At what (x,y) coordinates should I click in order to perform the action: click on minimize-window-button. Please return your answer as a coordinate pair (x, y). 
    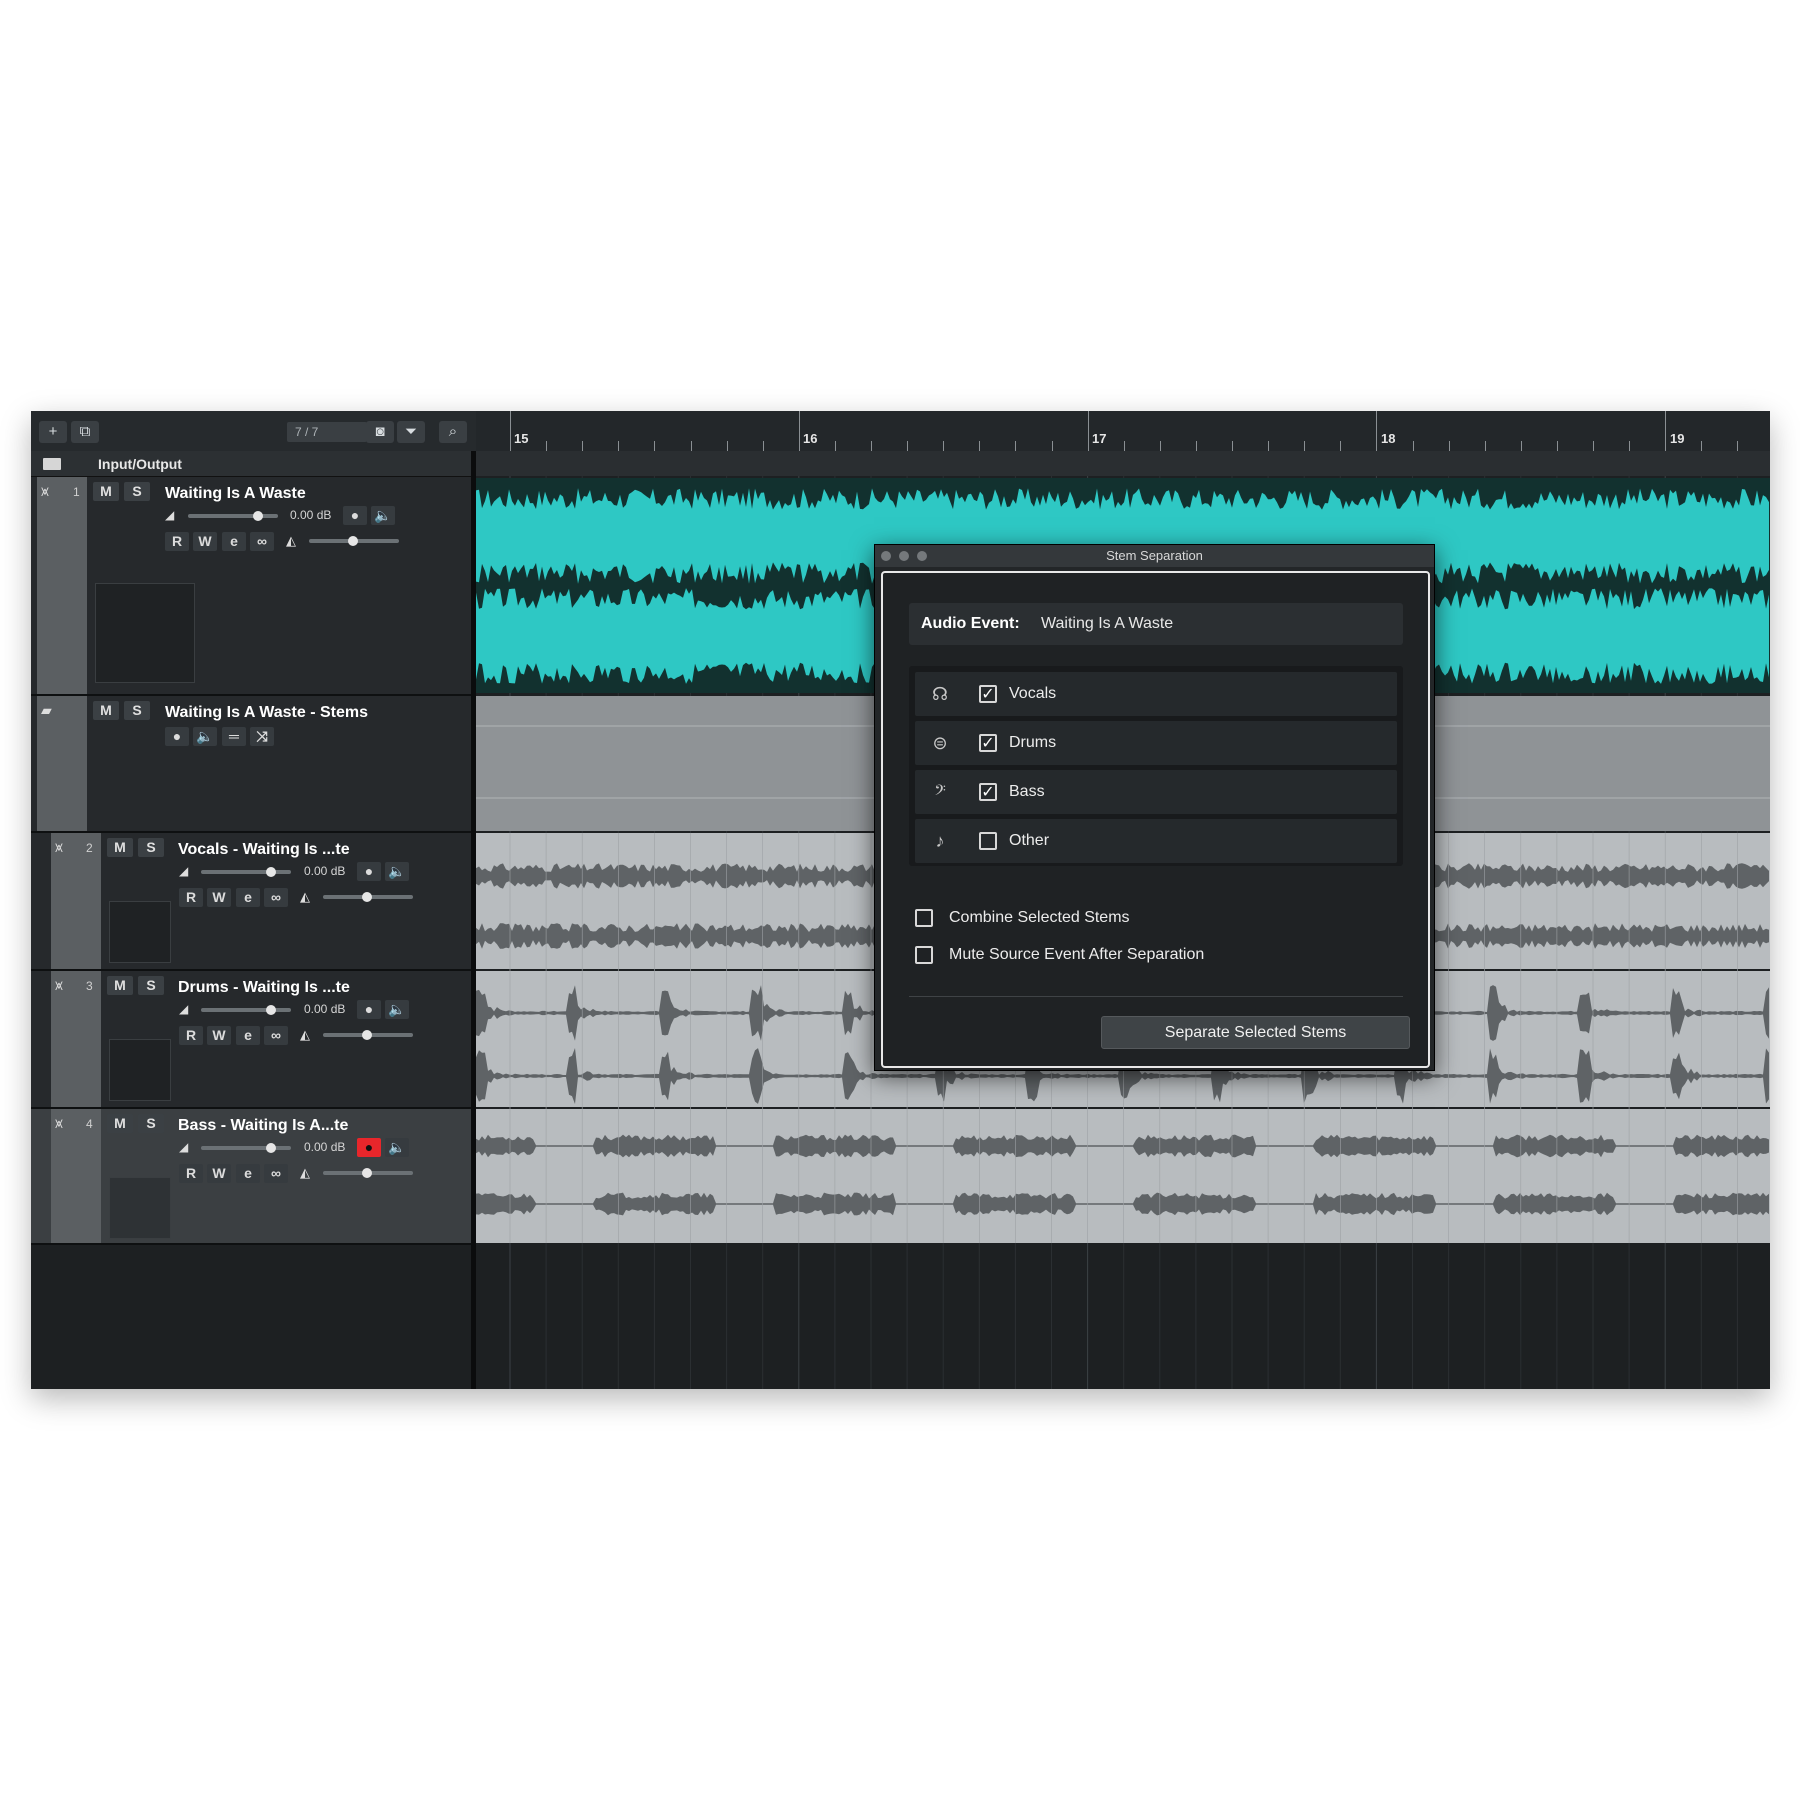
    Looking at the image, I should click on (904, 556).